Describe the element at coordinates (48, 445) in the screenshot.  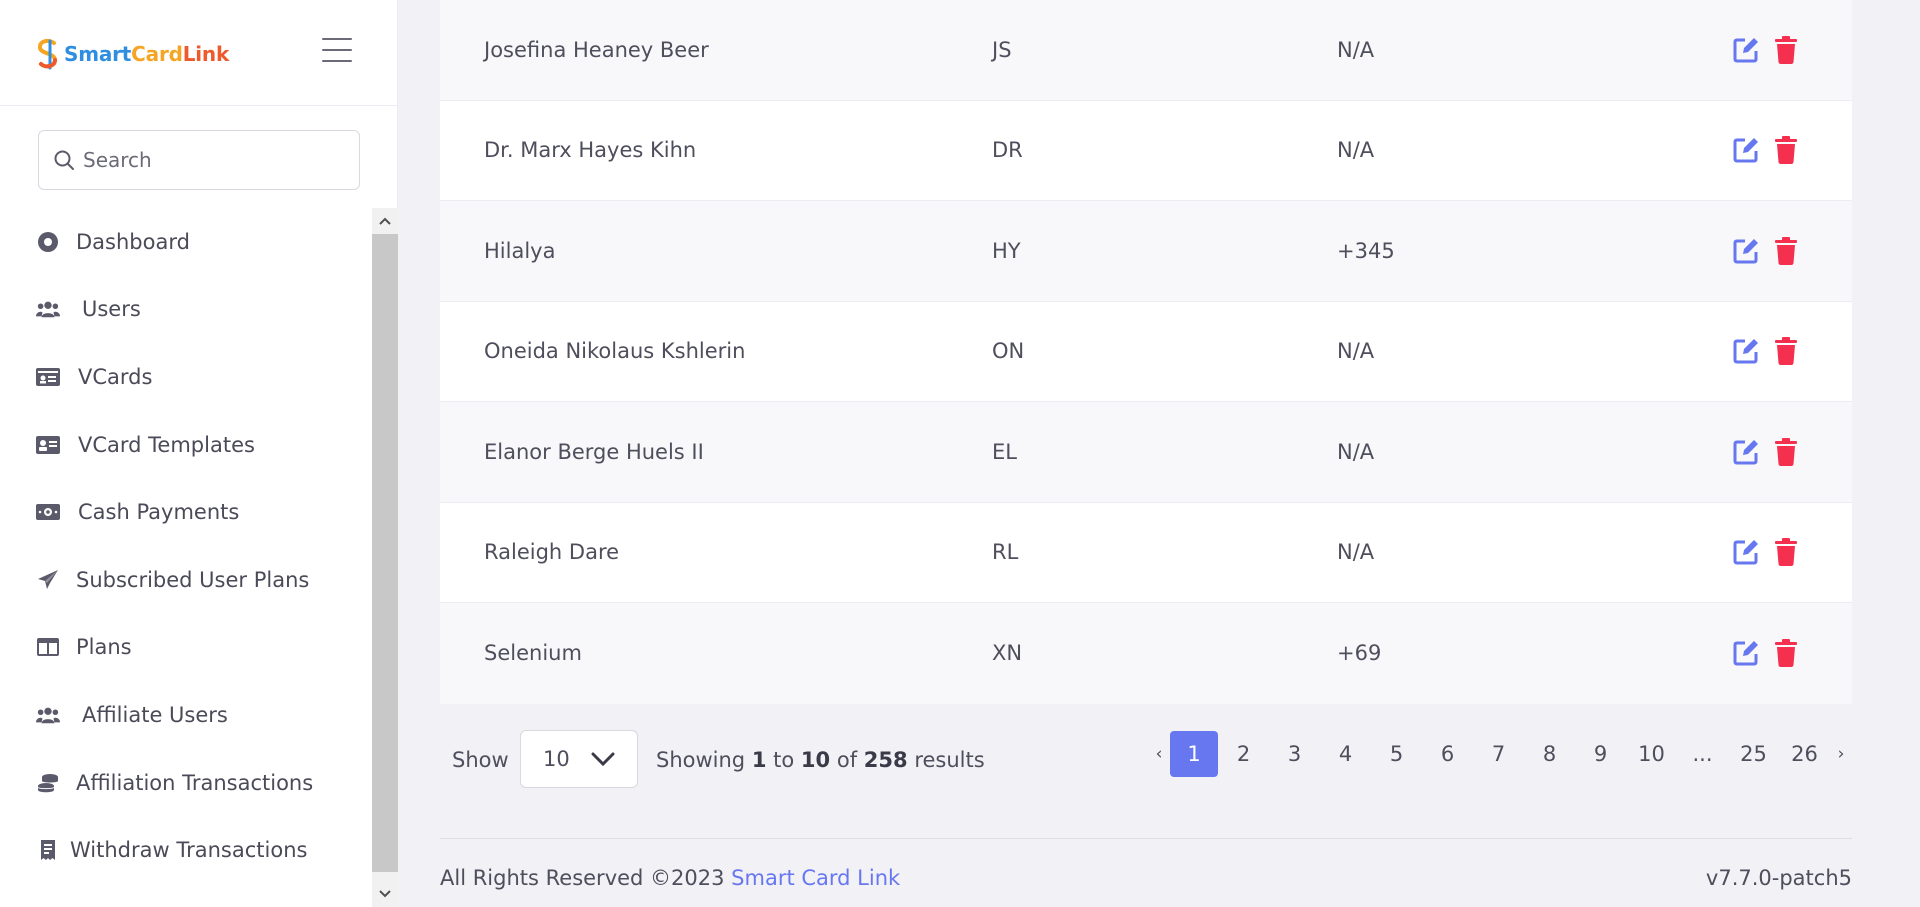
I see `id-card-icon` at that location.